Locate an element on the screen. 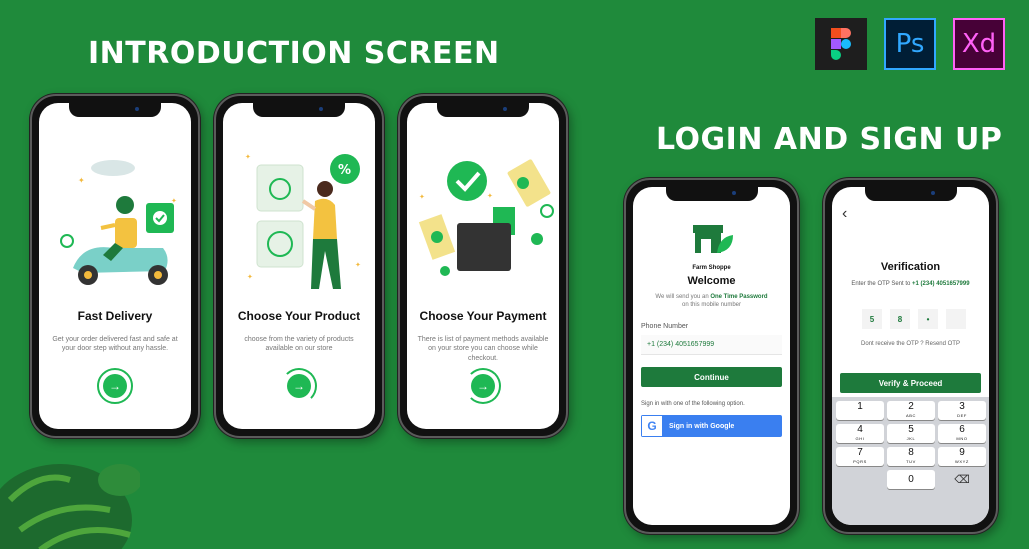 The image size is (1029, 549). key-letters: DEF is located at coordinates (962, 415).